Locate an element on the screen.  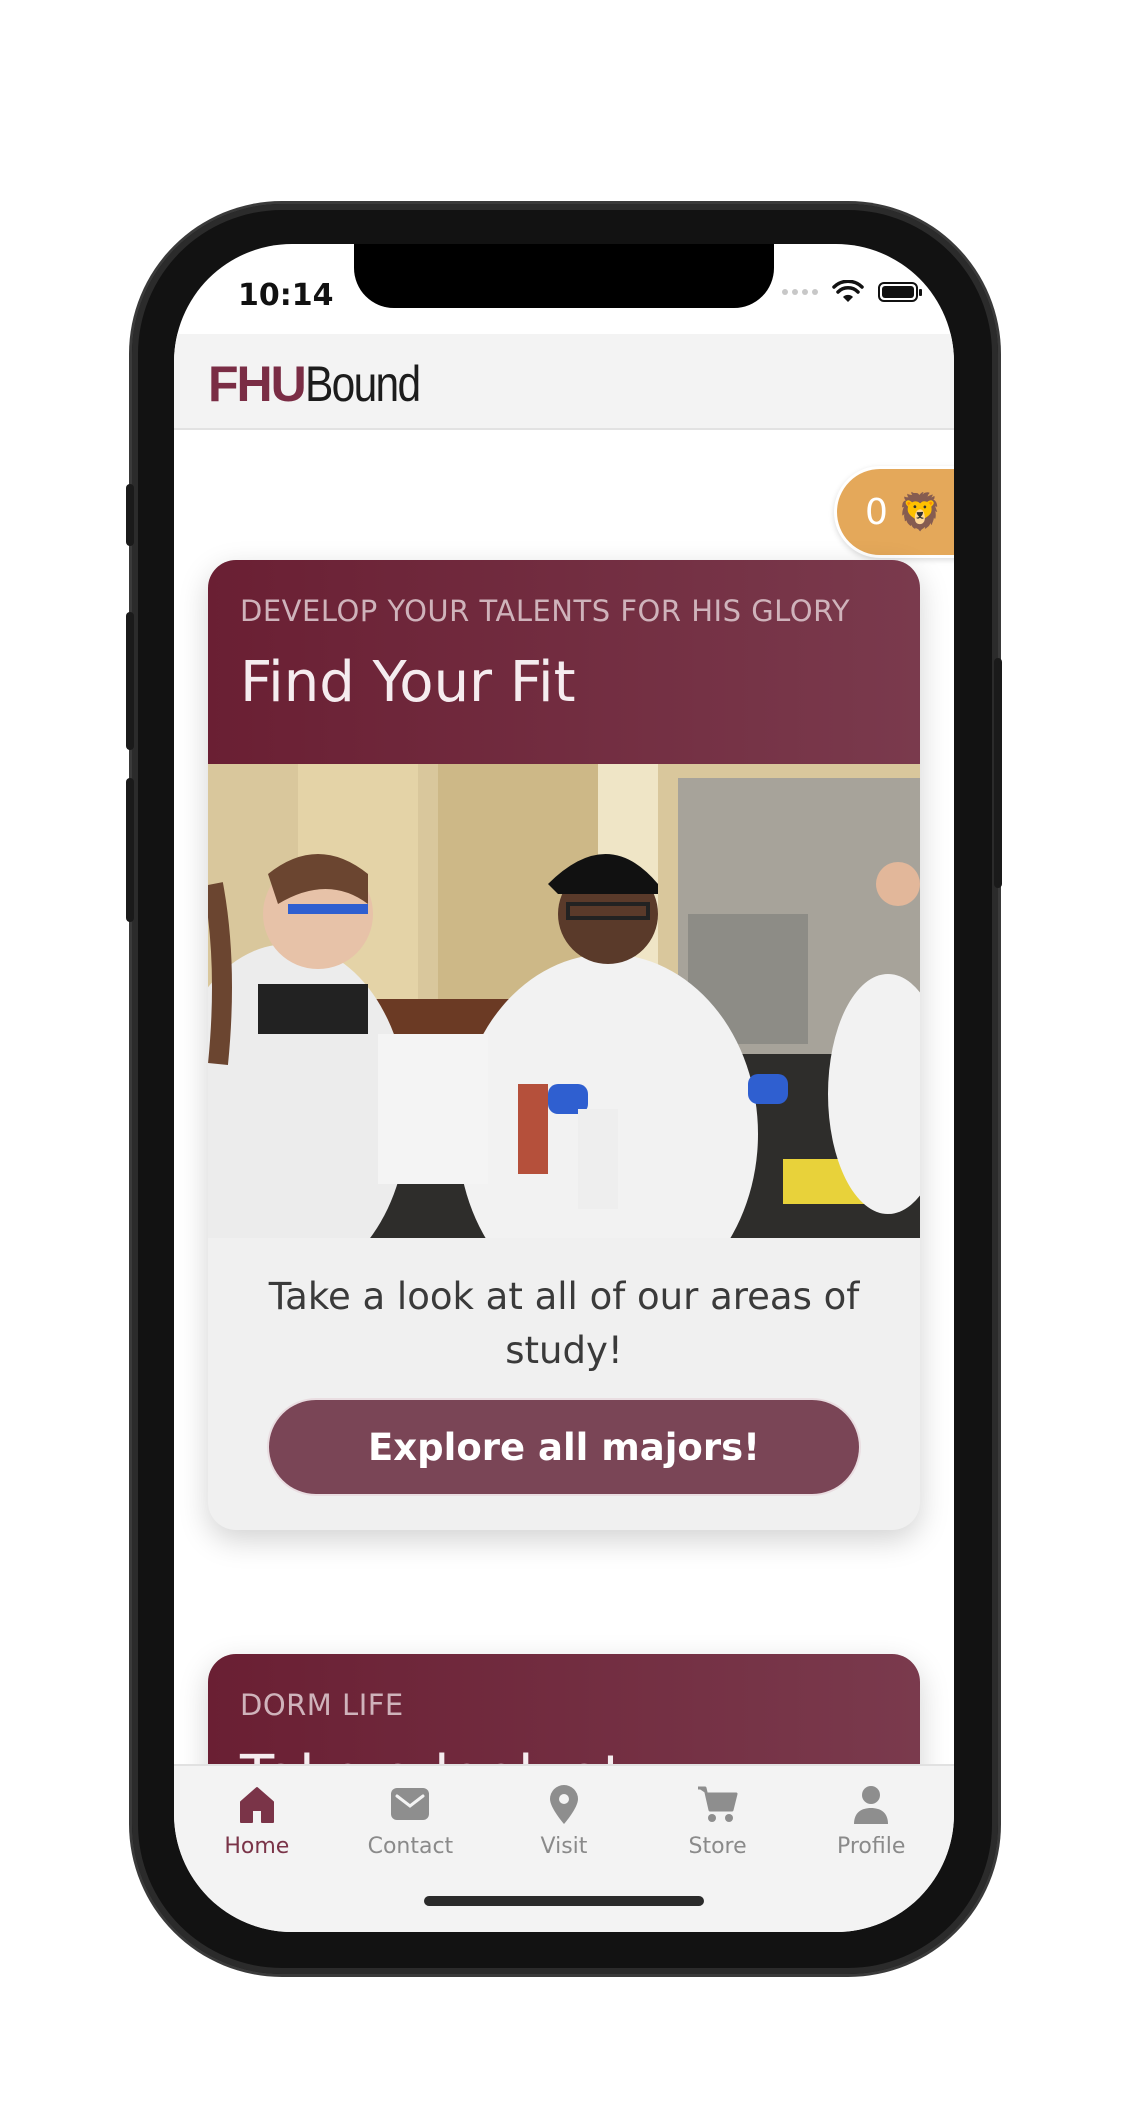
logo-bound: Bound is located at coordinates (362, 384).